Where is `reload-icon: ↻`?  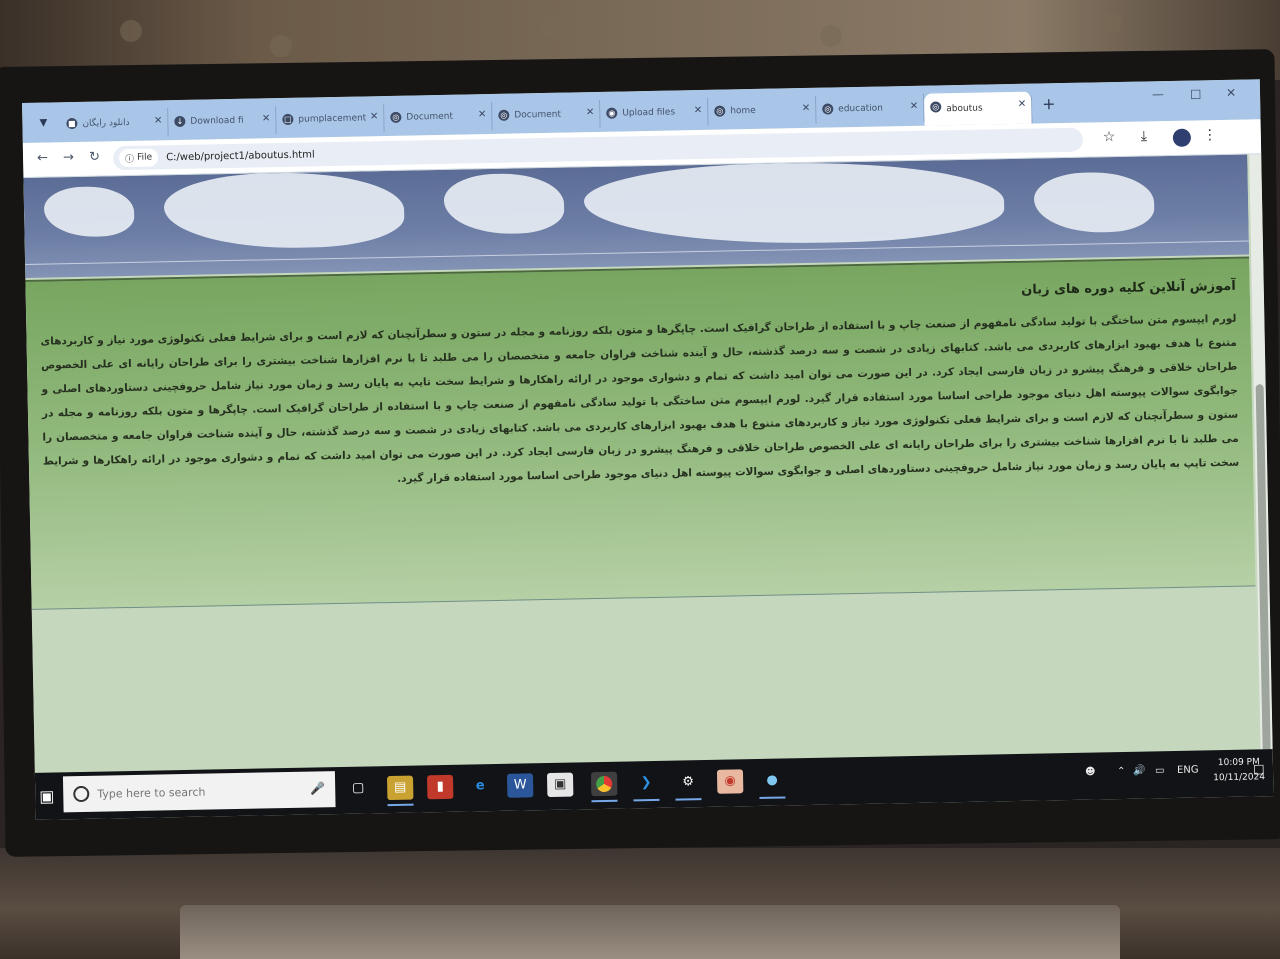
reload-icon: ↻ is located at coordinates (94, 157).